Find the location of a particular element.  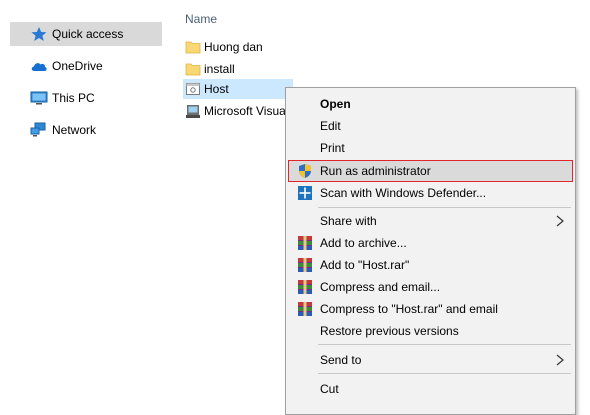

menu-item-label: Restore previous versions is located at coordinates (389, 331).